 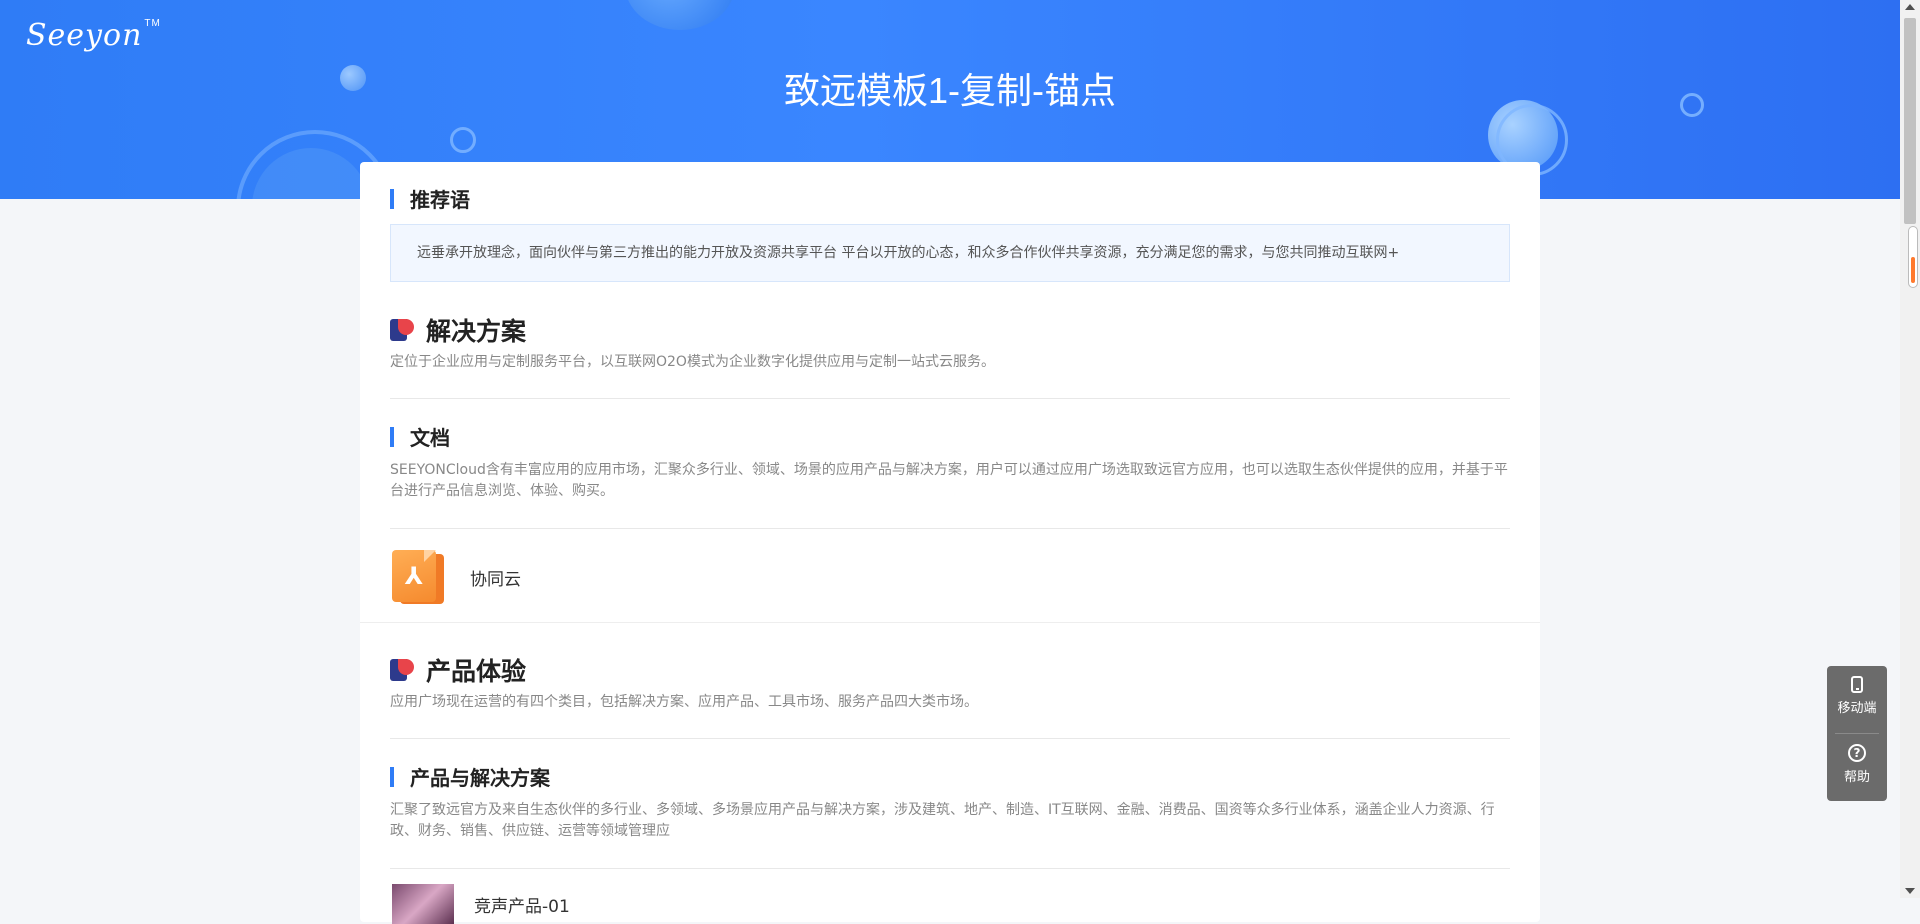 I want to click on mobile-label: 移动端, so click(x=1857, y=708).